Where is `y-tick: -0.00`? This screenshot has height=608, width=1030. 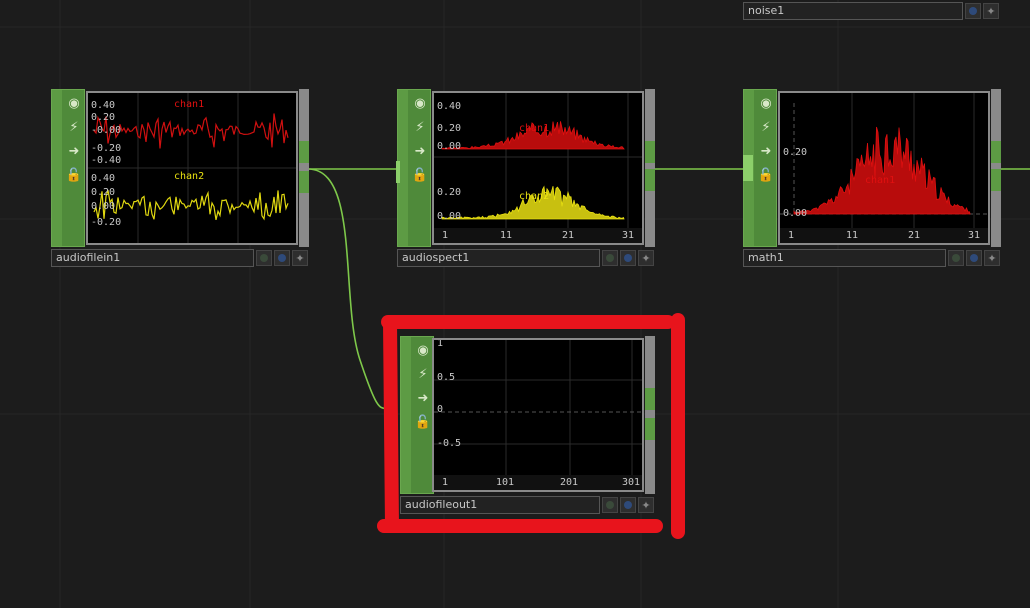 y-tick: -0.00 is located at coordinates (106, 130).